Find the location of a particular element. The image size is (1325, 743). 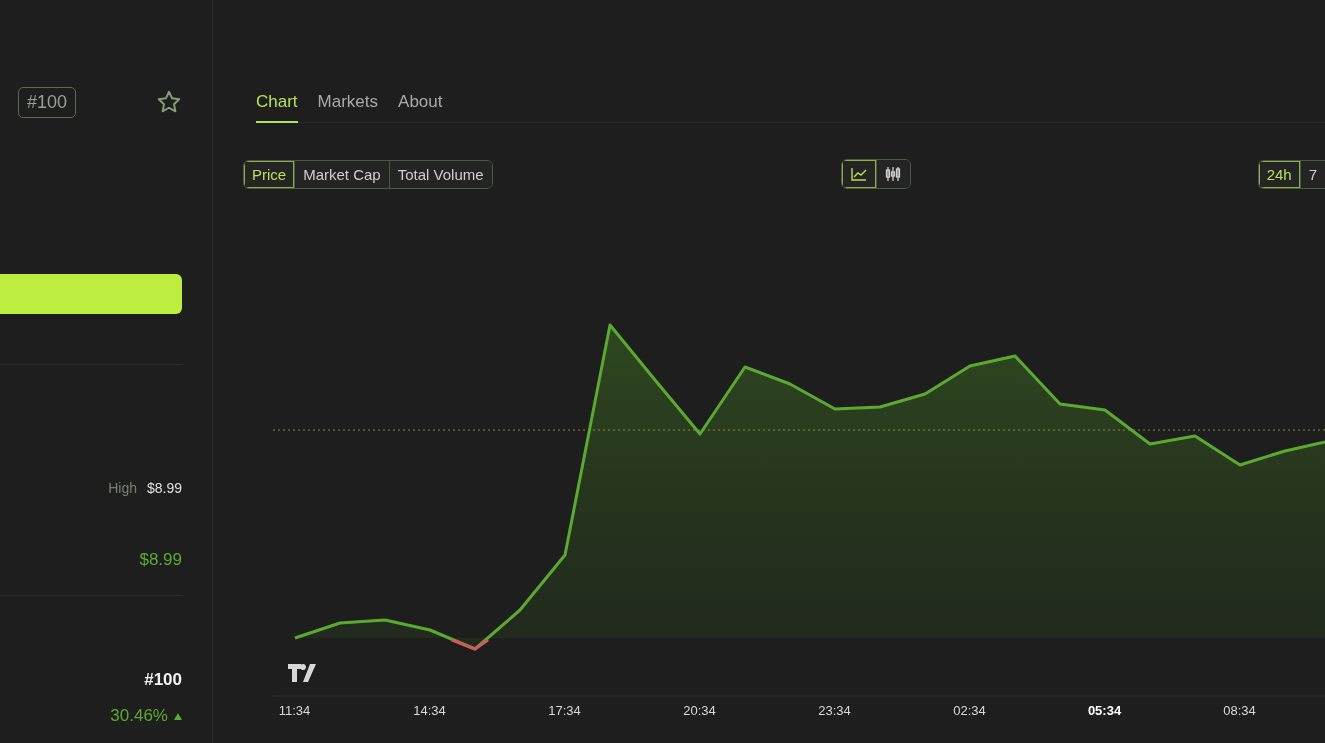

time-label: 05:34 is located at coordinates (1104, 710).